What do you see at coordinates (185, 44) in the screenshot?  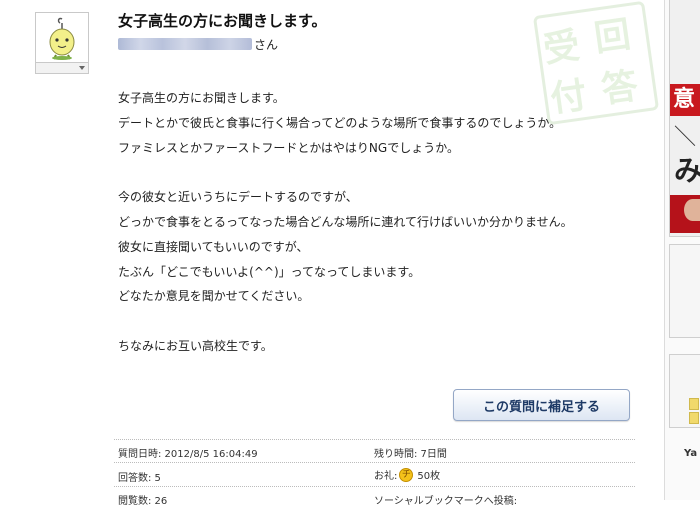 I see `redacted-username` at bounding box center [185, 44].